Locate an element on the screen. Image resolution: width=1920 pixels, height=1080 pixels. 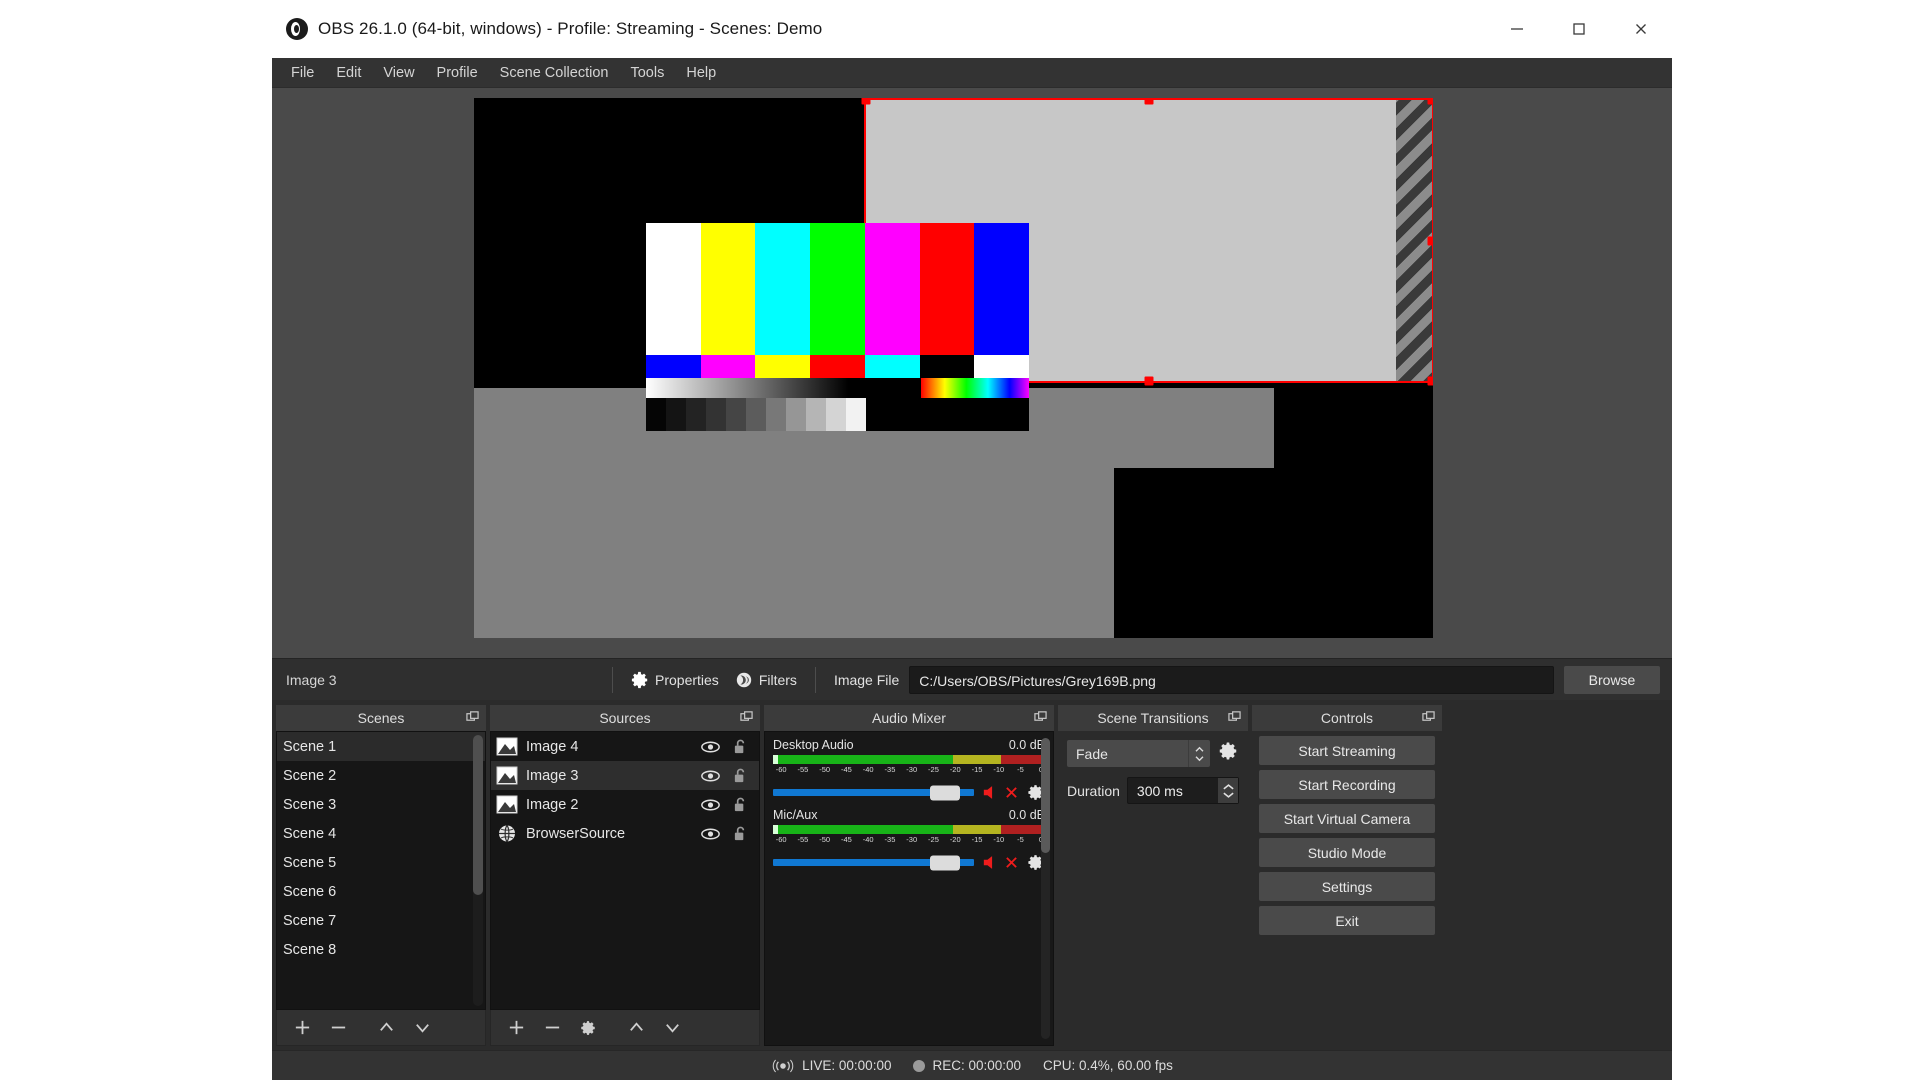
gear-icon is located at coordinates (588, 1028).